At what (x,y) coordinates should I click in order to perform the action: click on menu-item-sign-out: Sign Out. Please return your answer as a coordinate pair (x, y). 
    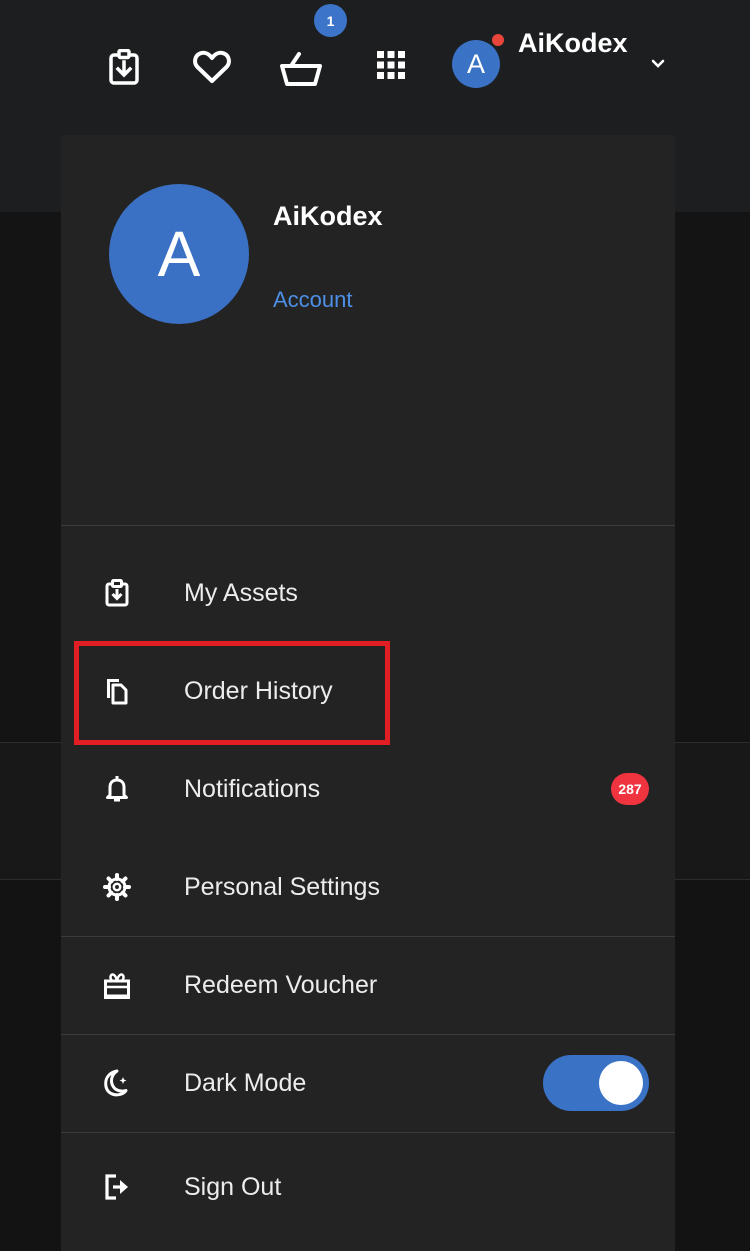
    Looking at the image, I should click on (368, 1187).